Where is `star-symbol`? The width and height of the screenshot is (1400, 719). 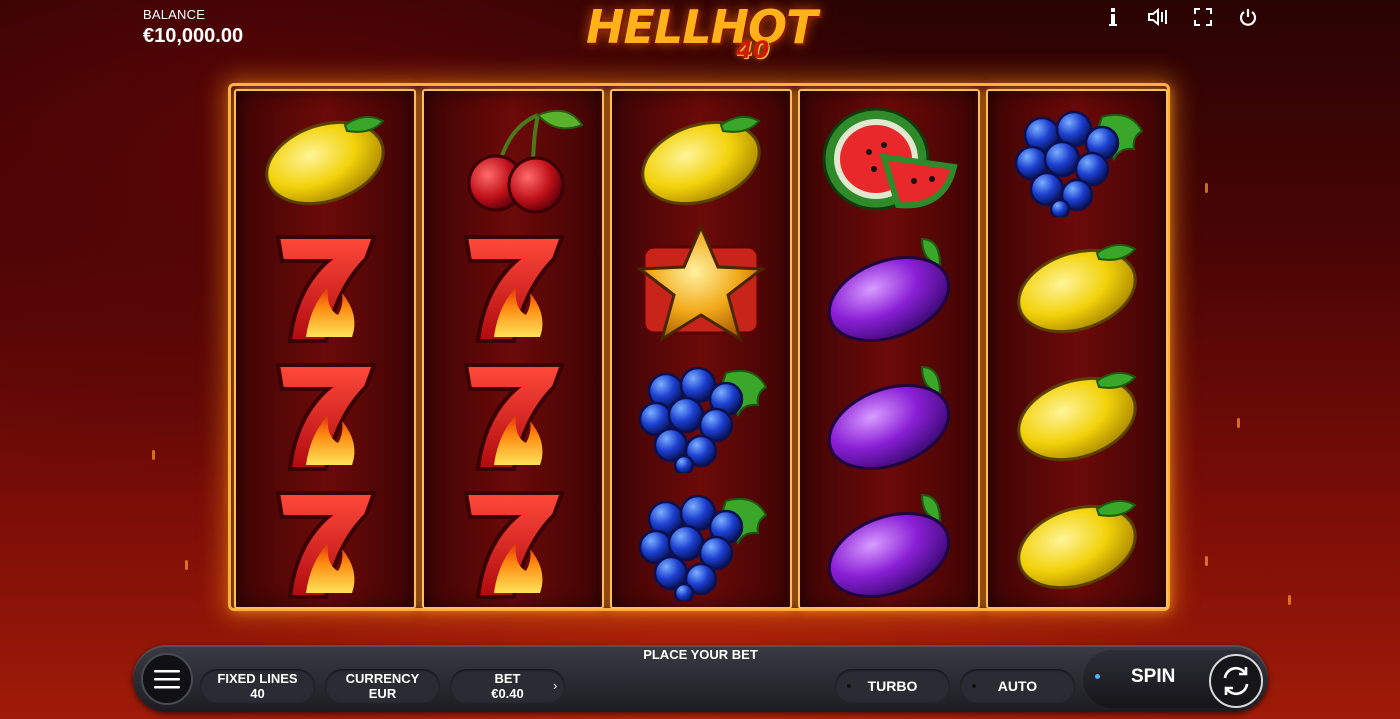
star-symbol is located at coordinates (701, 285).